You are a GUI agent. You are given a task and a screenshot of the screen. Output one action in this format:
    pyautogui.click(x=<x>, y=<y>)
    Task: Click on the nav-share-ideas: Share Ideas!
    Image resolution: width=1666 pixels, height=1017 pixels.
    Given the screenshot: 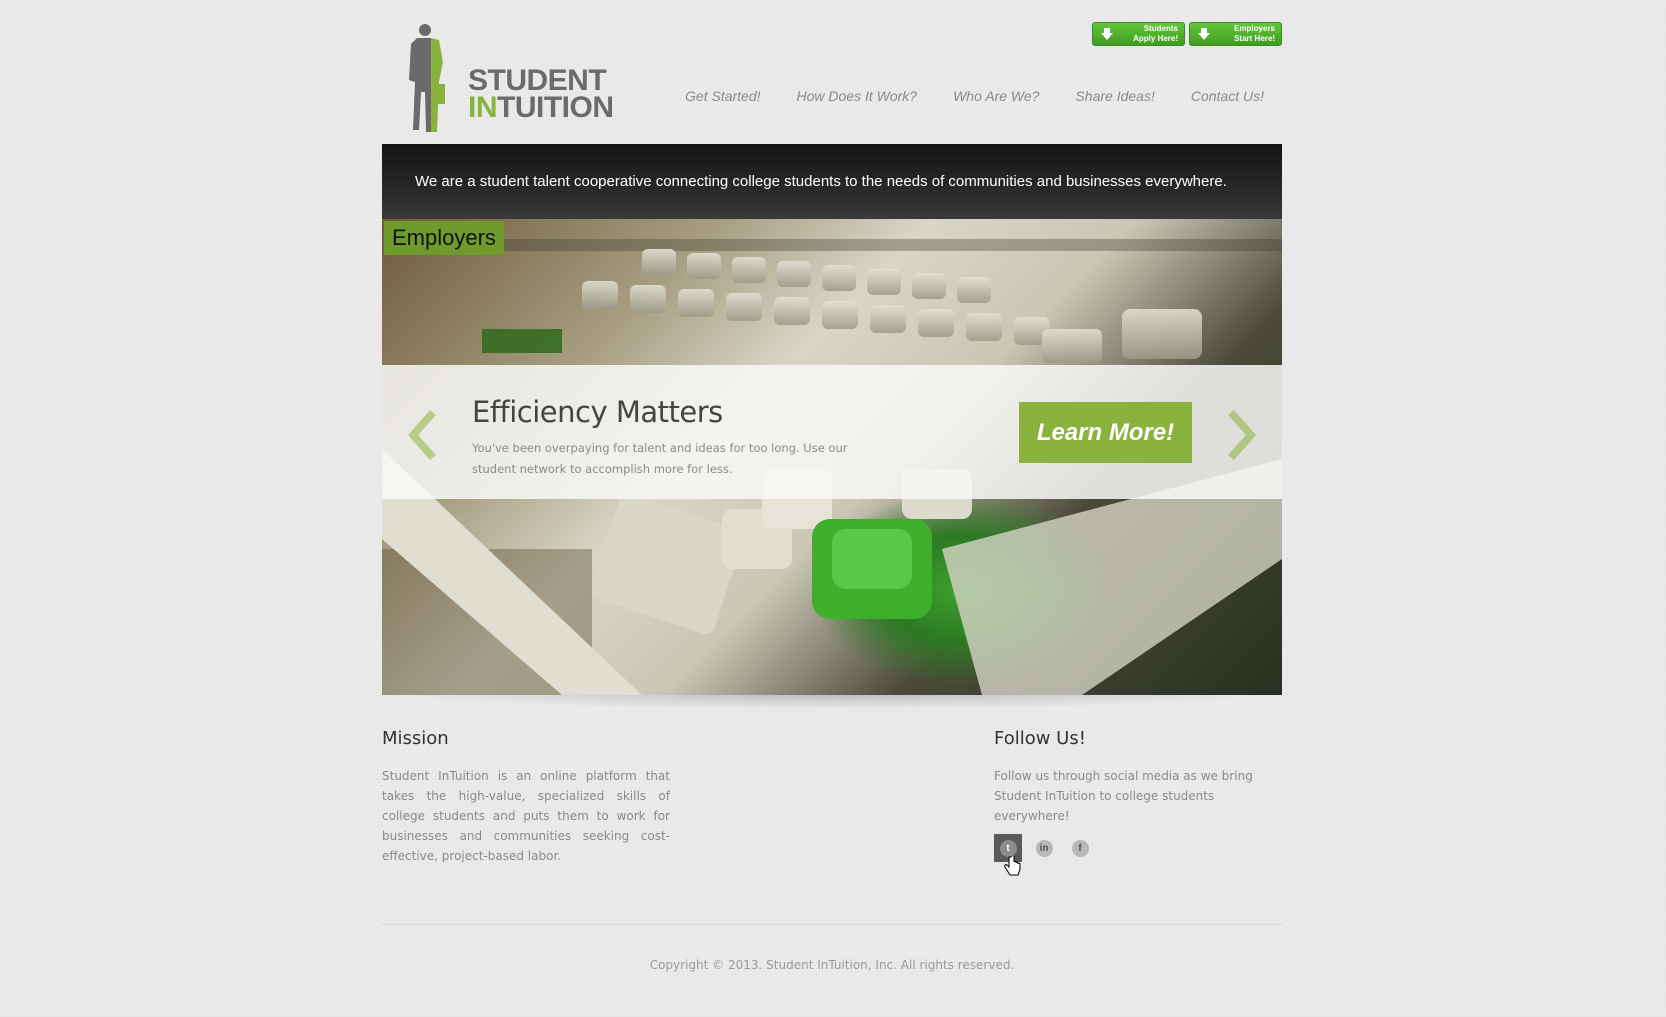 What is the action you would take?
    pyautogui.click(x=1114, y=96)
    